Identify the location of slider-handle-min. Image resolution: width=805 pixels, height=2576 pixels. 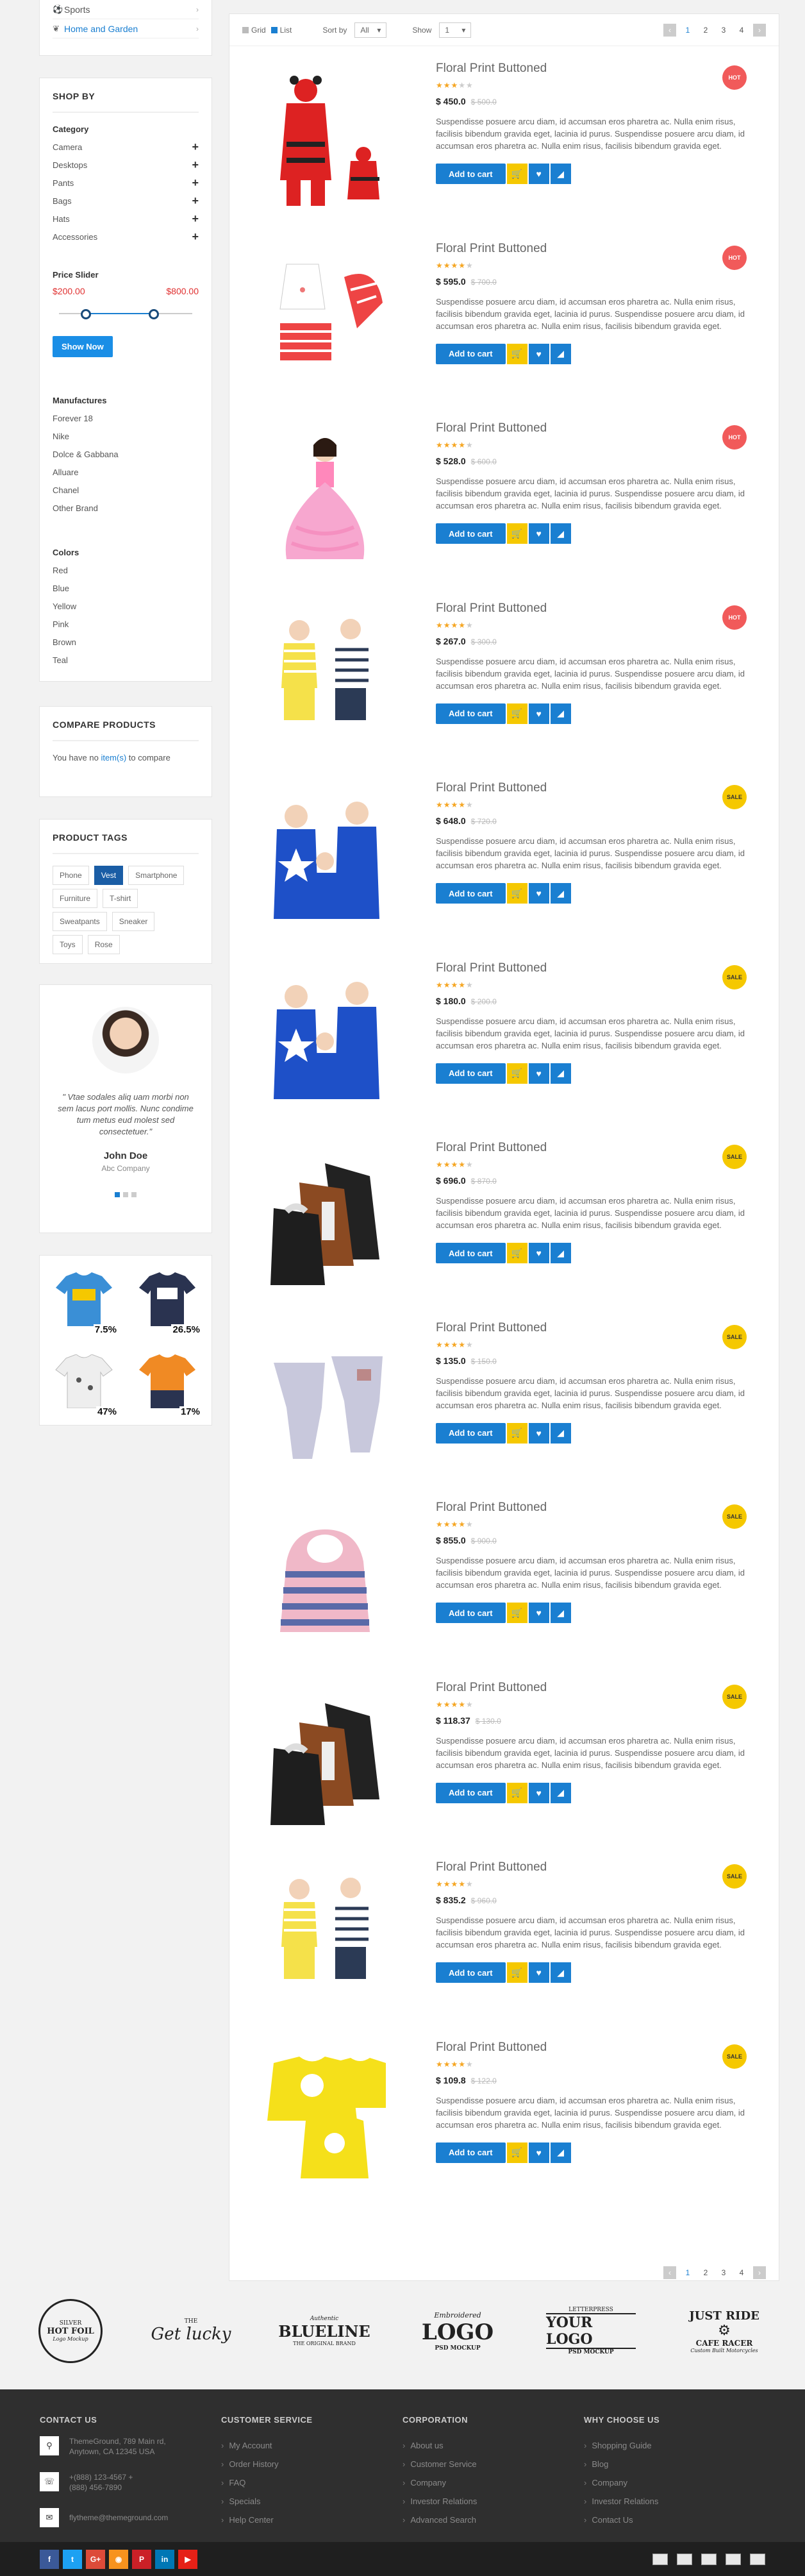
(86, 314).